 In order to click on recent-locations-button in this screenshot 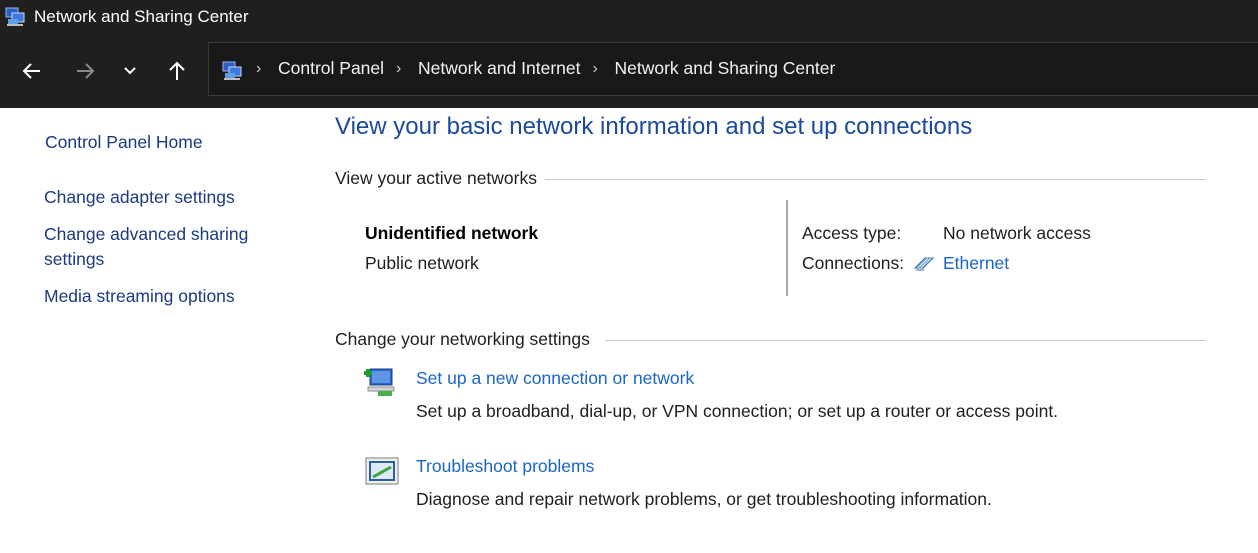, I will do `click(130, 71)`.